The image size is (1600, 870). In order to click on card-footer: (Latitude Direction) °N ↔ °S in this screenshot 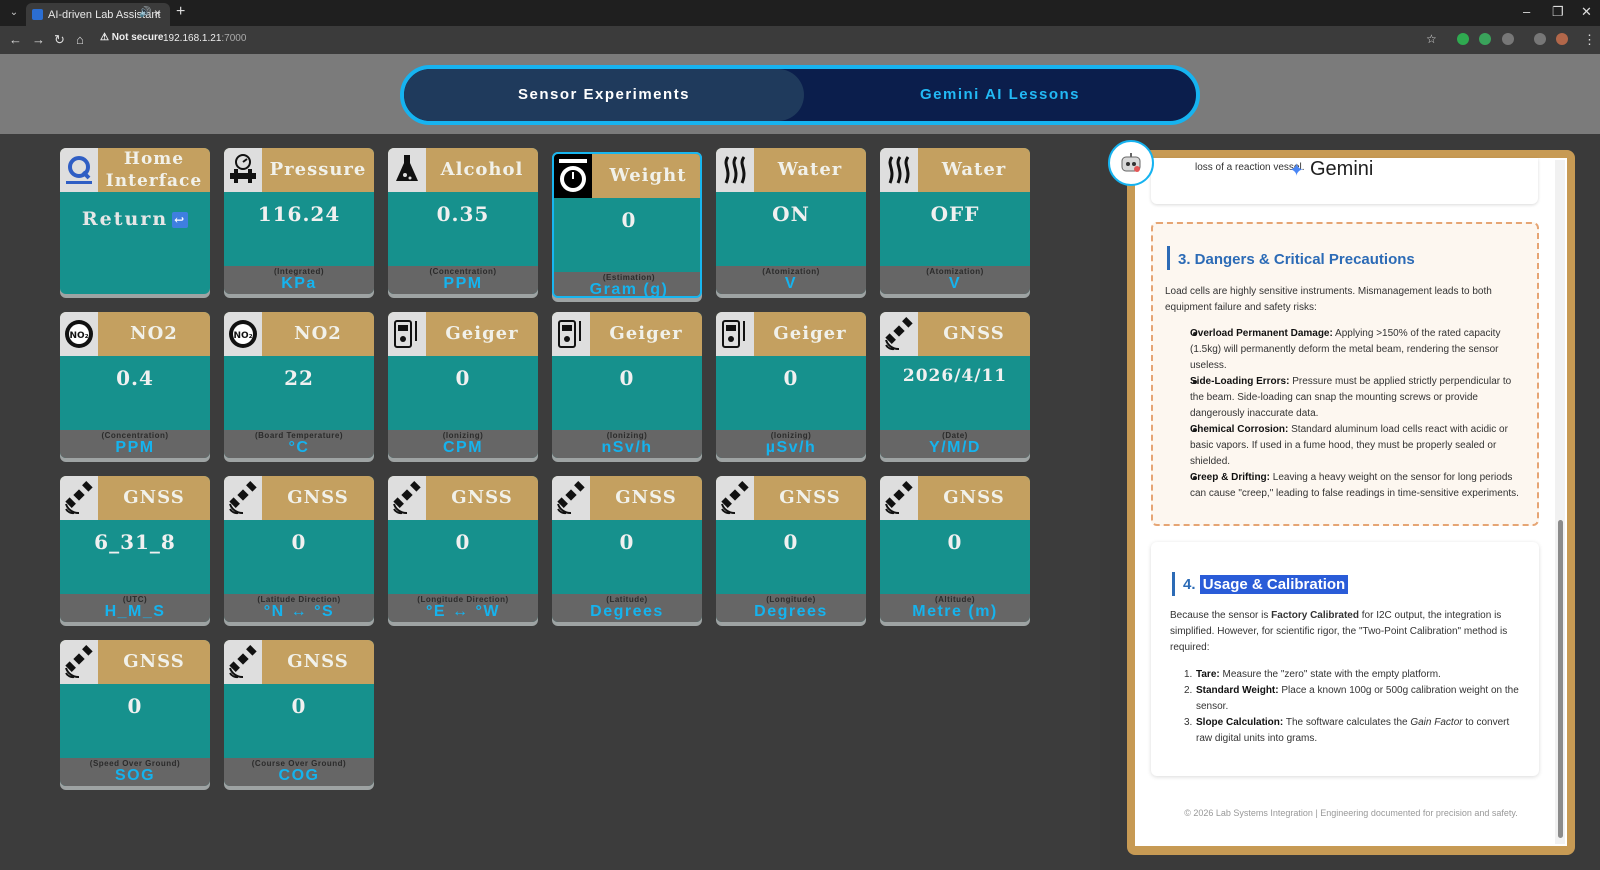, I will do `click(299, 608)`.